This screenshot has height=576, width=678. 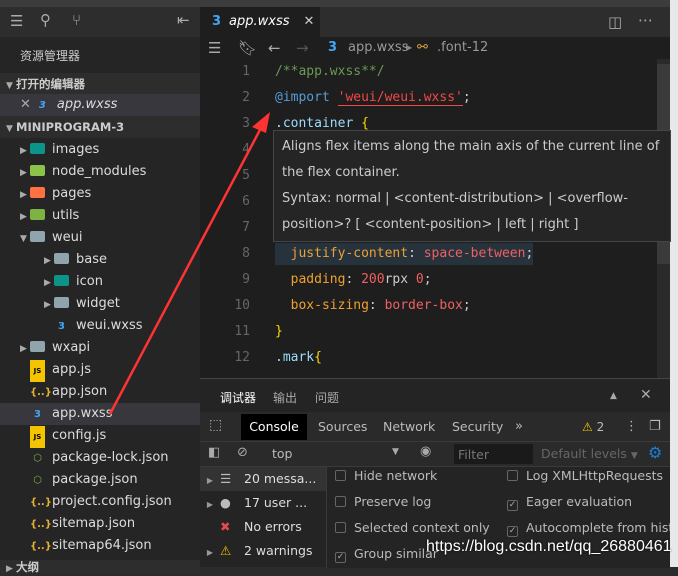 I want to click on setting-checkbox: ✓ Eager evaluation, so click(x=569, y=502).